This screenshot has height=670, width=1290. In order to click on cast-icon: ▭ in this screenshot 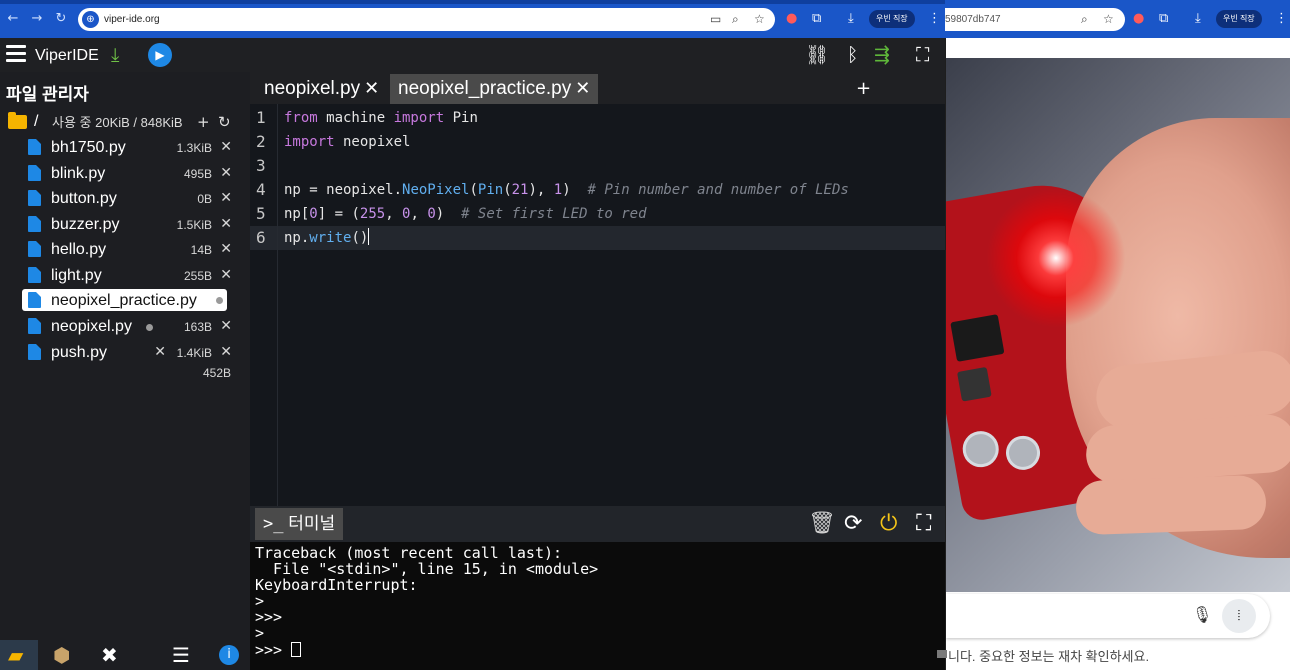, I will do `click(715, 19)`.